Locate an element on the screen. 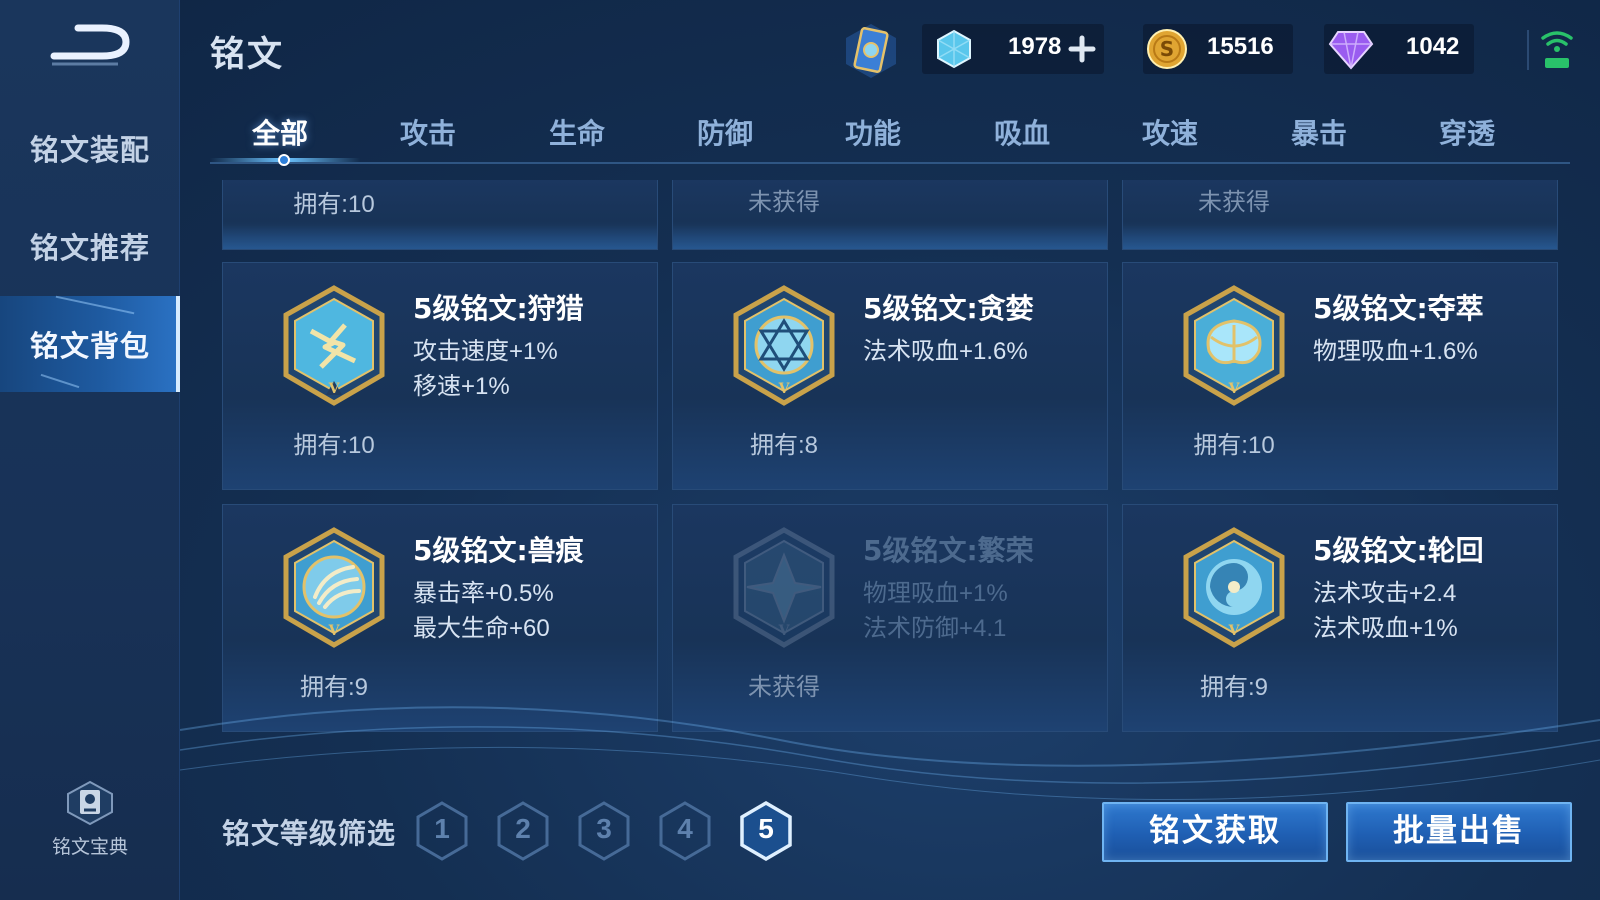  level-filter-3: 3 is located at coordinates (604, 831).